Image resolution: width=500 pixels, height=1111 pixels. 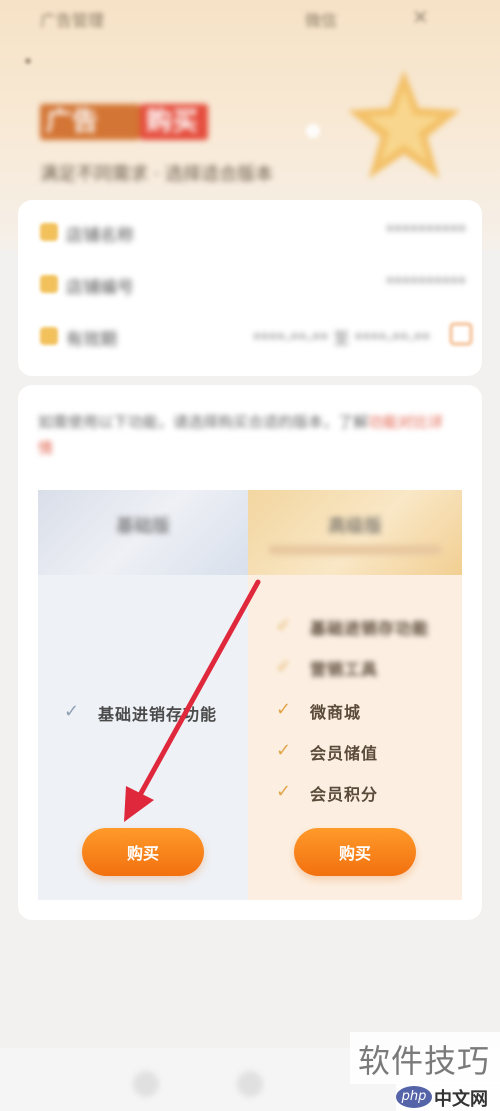 What do you see at coordinates (425, 1058) in the screenshot?
I see `watermark-site: 软件技巧` at bounding box center [425, 1058].